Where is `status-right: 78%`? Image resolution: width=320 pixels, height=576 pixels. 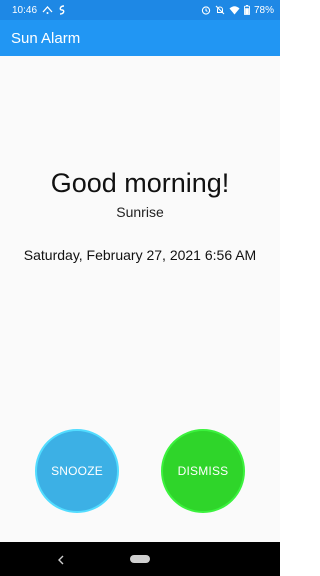
status-right: 78% is located at coordinates (237, 10).